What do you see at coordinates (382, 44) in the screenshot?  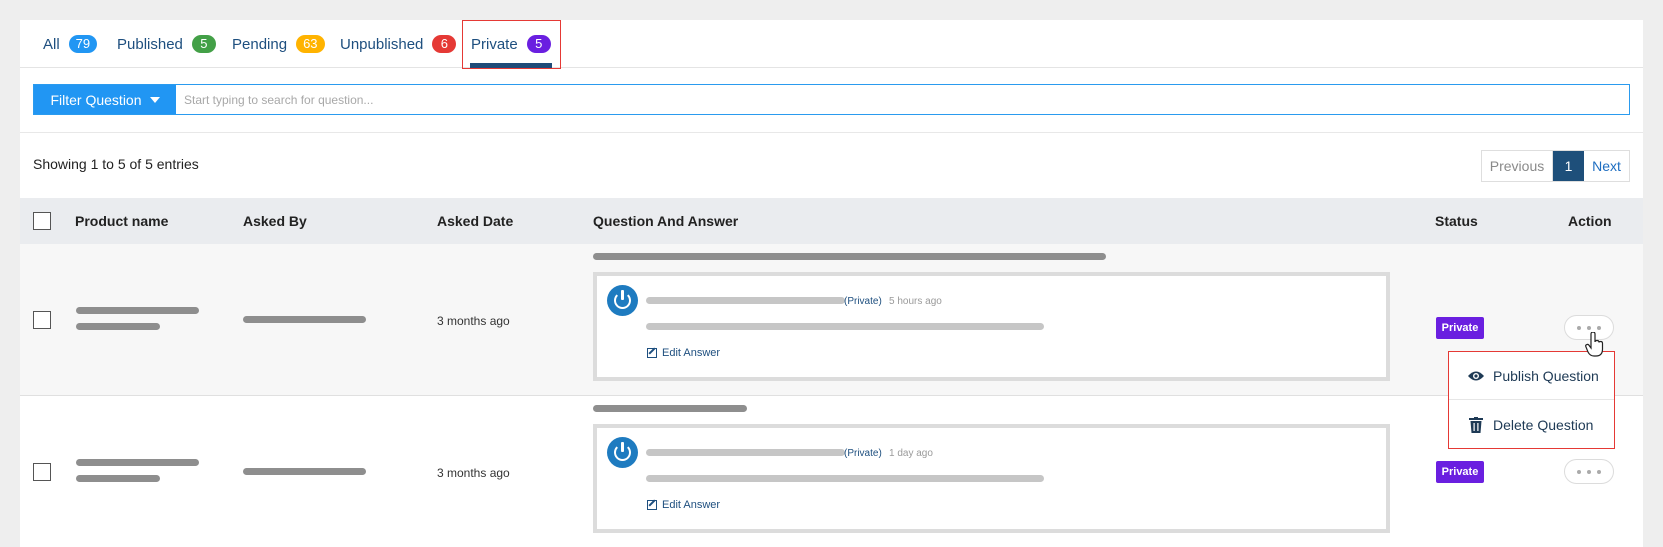 I see `tab-label: Unpublished` at bounding box center [382, 44].